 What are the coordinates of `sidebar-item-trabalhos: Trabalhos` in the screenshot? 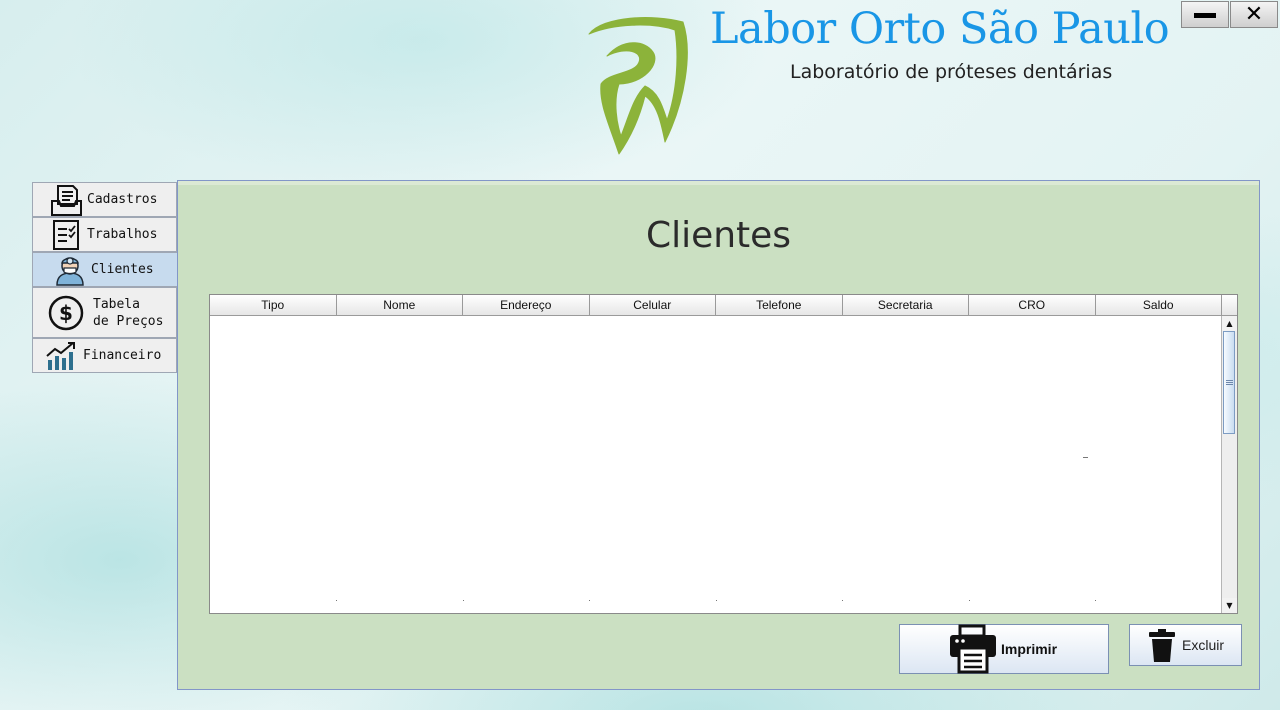 It's located at (104, 234).